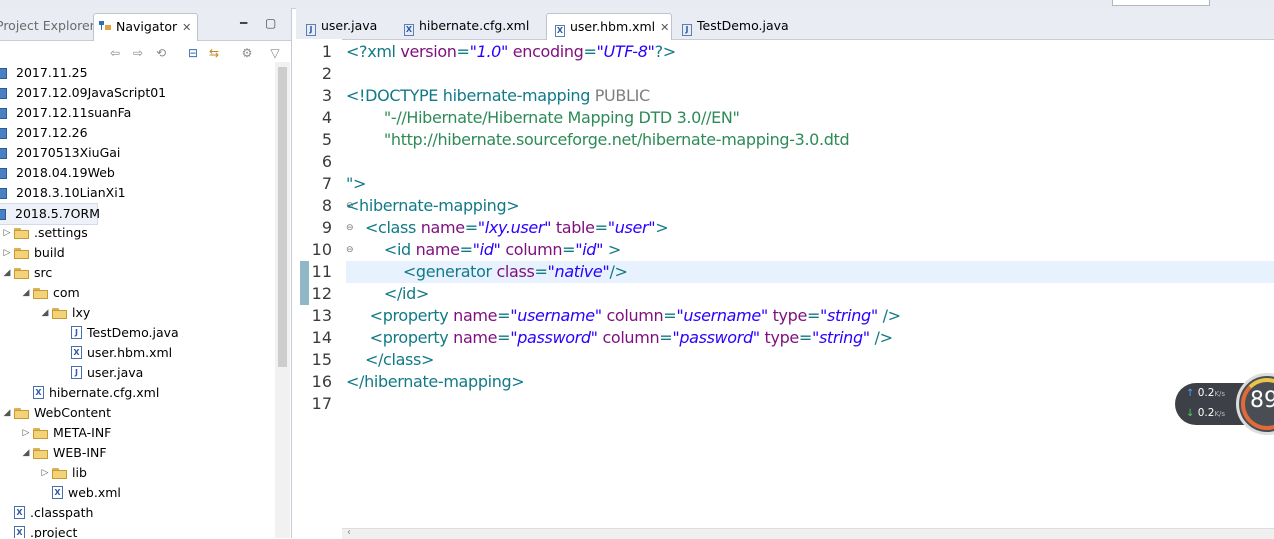 The height and width of the screenshot is (539, 1274). I want to click on java-file-icon: J, so click(76, 332).